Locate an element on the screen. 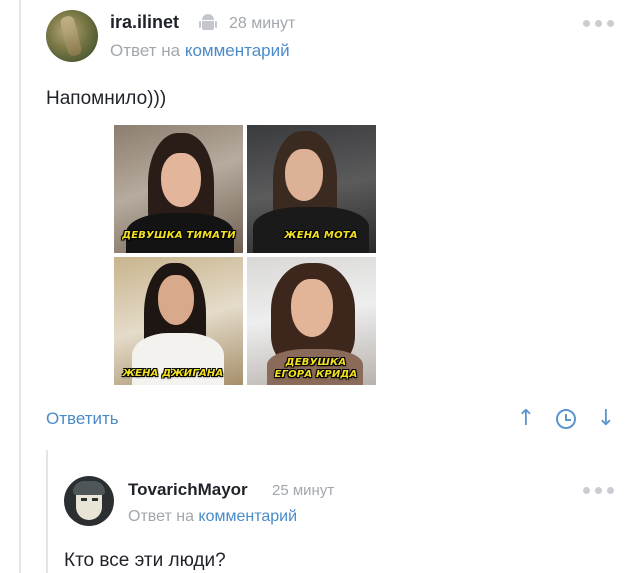  reply-button: Ответить is located at coordinates (82, 419).